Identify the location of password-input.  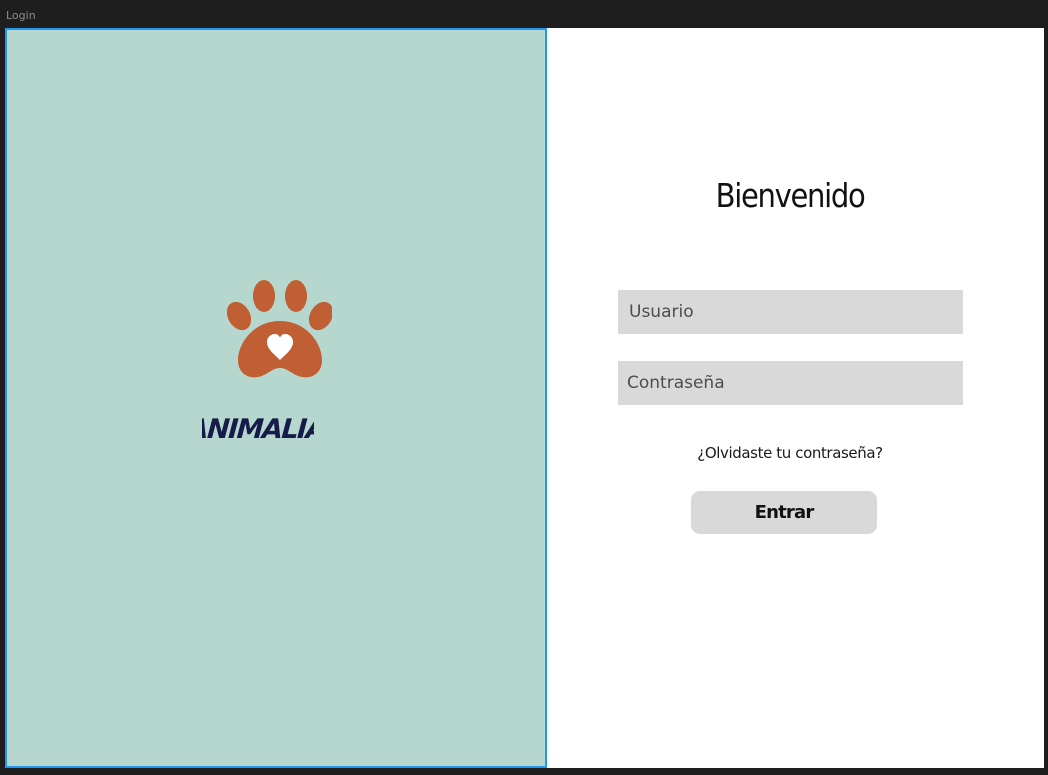
(790, 383).